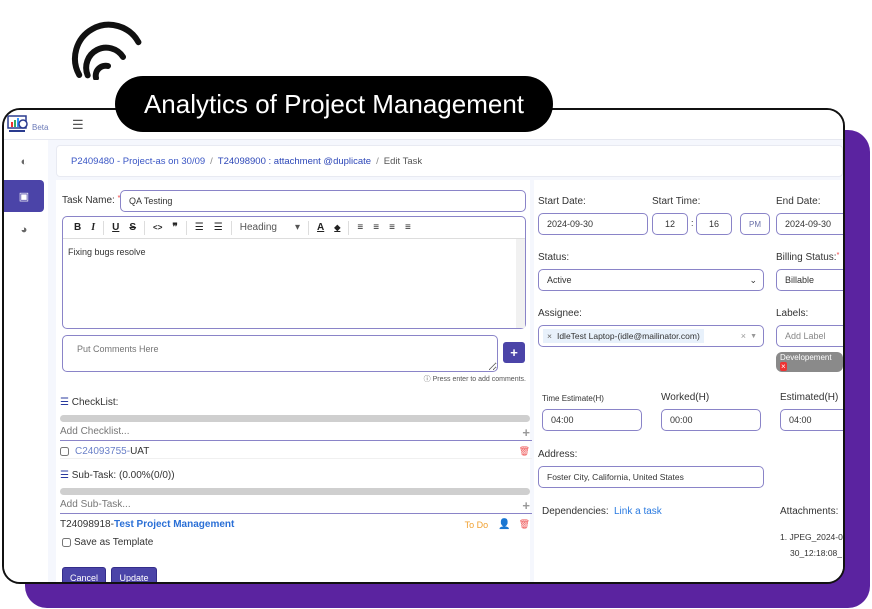 The image size is (872, 609). Describe the element at coordinates (477, 525) in the screenshot. I see `subtask-status: To Do` at that location.